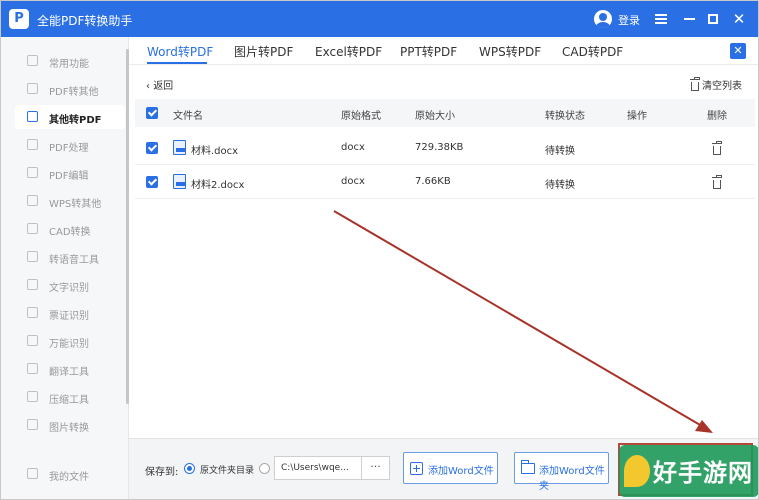 This screenshot has width=759, height=500. Describe the element at coordinates (152, 113) in the screenshot. I see `select-all-checkbox` at that location.